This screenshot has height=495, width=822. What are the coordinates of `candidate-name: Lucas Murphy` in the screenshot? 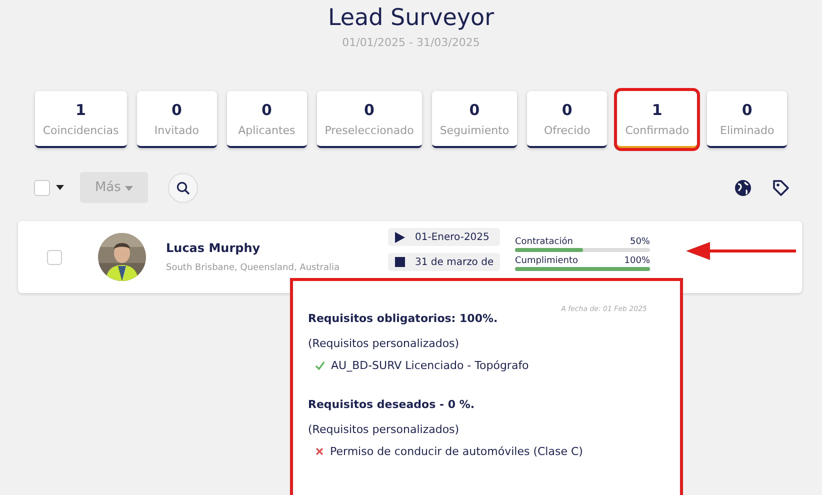 It's located at (277, 248).